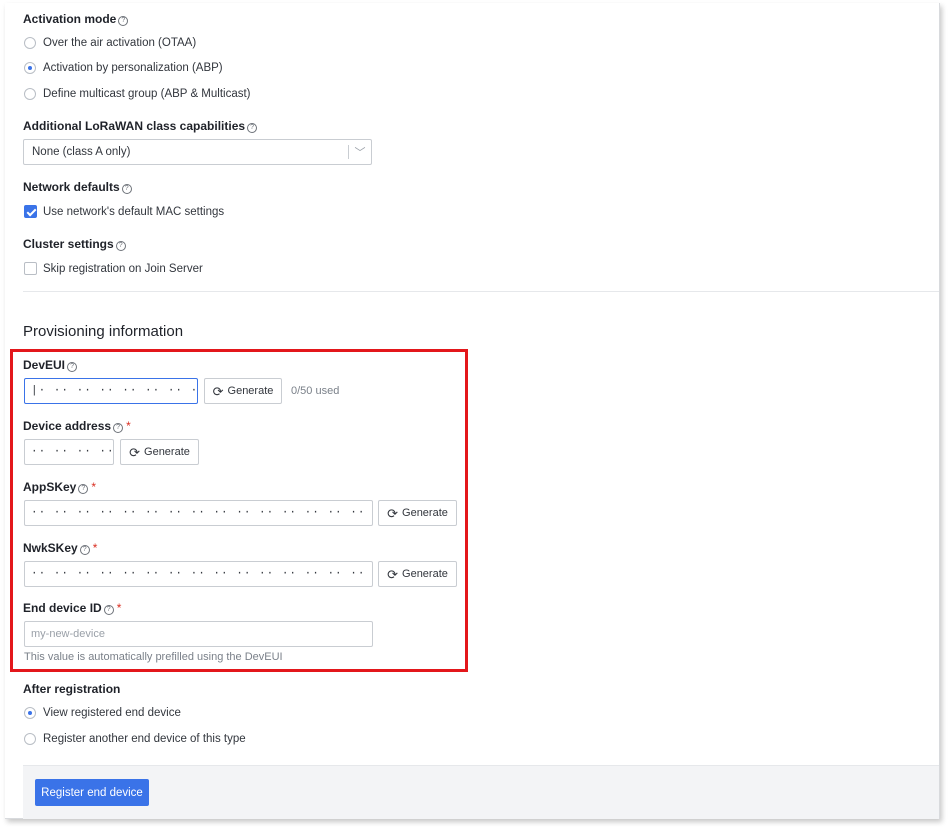 The height and width of the screenshot is (827, 949). Describe the element at coordinates (68, 244) in the screenshot. I see `cluster-settings-text: Cluster settings` at that location.